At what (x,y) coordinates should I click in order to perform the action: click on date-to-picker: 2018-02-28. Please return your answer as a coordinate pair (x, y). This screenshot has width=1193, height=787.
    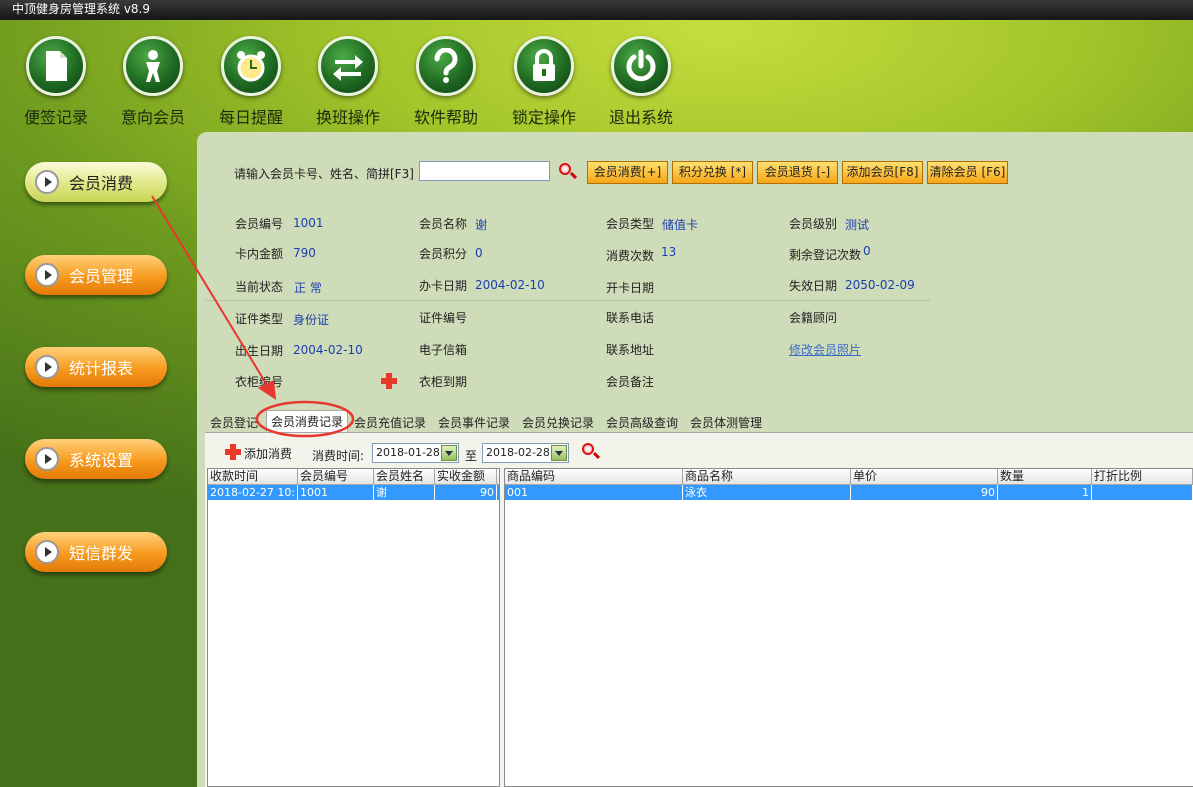
    Looking at the image, I should click on (525, 453).